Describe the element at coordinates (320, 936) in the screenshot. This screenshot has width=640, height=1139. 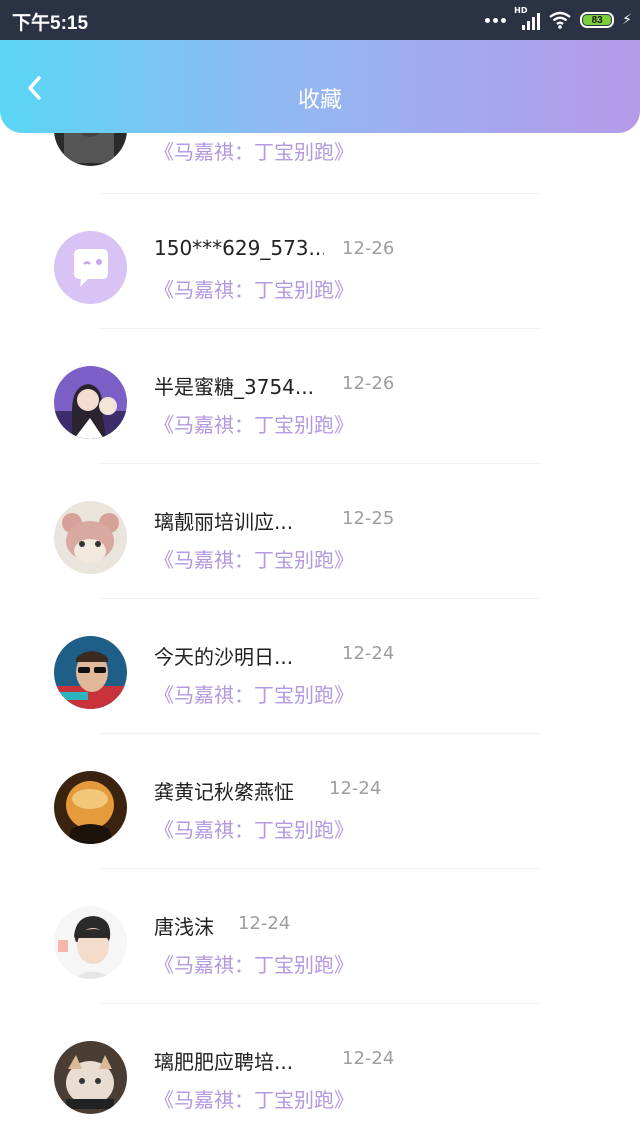
I see `list-item: 唐浅沫 12-24 《马嘉祺：丁宝别跑》` at that location.